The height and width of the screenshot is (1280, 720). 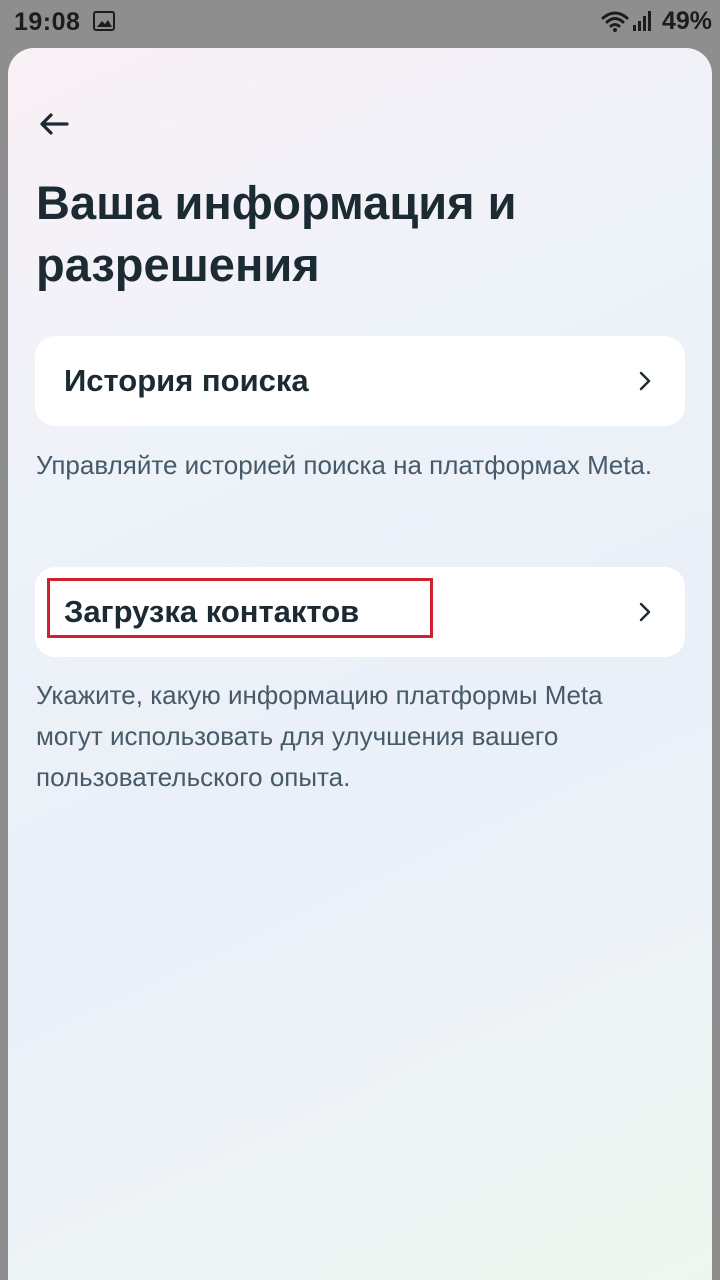 I want to click on signal-icon, so click(x=641, y=21).